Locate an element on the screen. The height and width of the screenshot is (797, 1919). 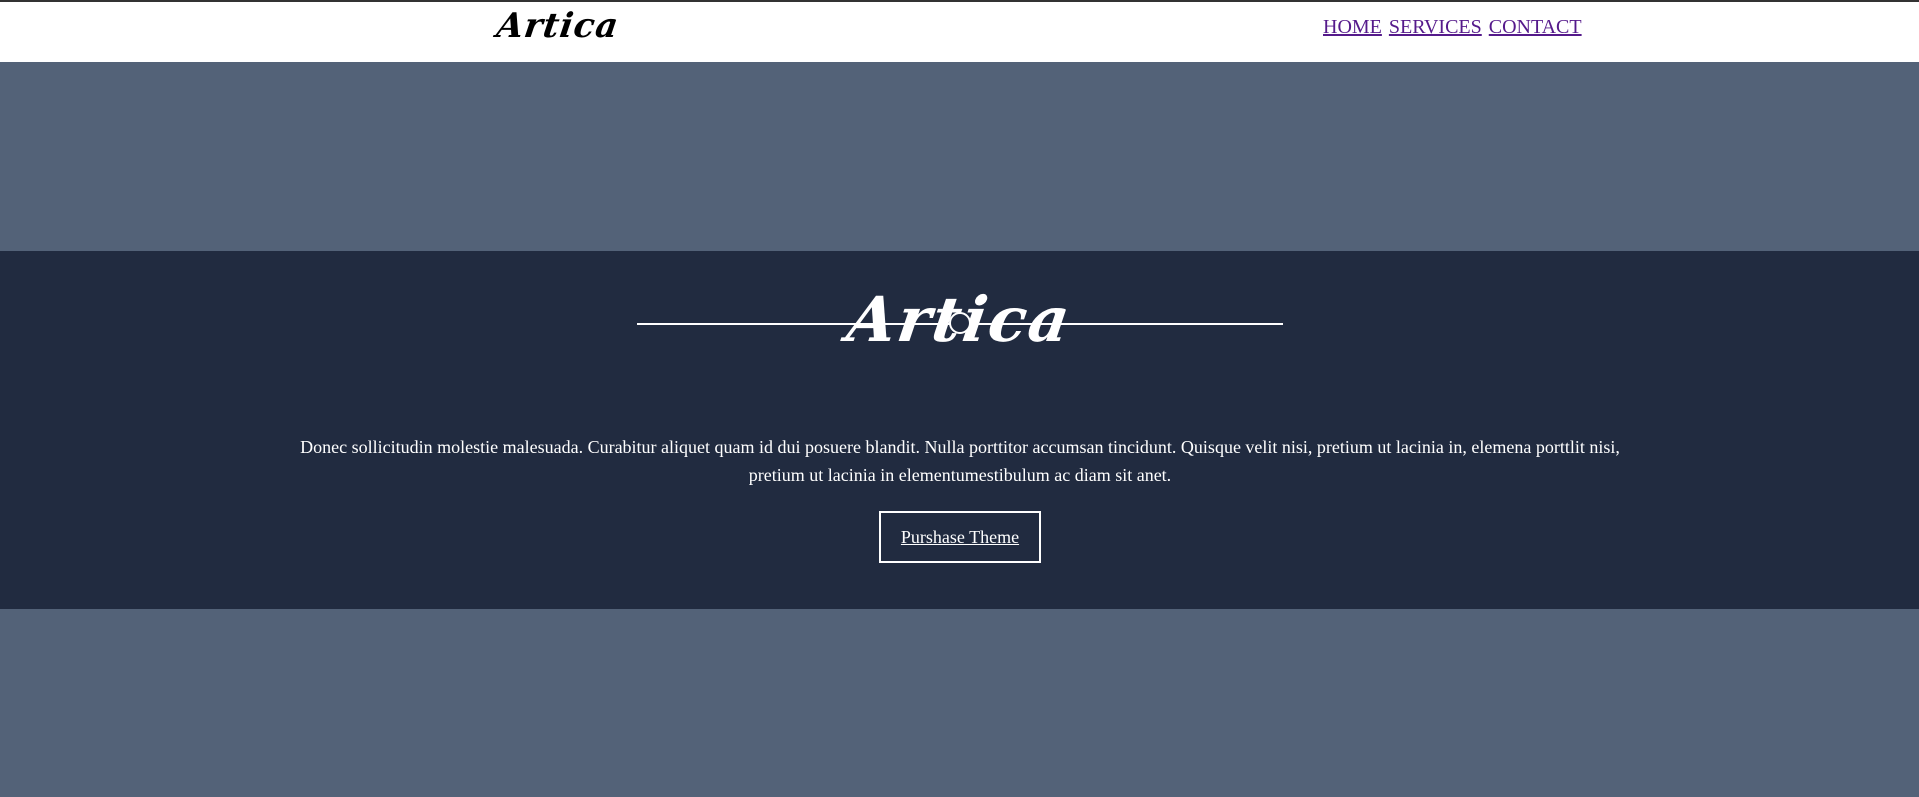
nav-link-home: HOME is located at coordinates (1352, 27).